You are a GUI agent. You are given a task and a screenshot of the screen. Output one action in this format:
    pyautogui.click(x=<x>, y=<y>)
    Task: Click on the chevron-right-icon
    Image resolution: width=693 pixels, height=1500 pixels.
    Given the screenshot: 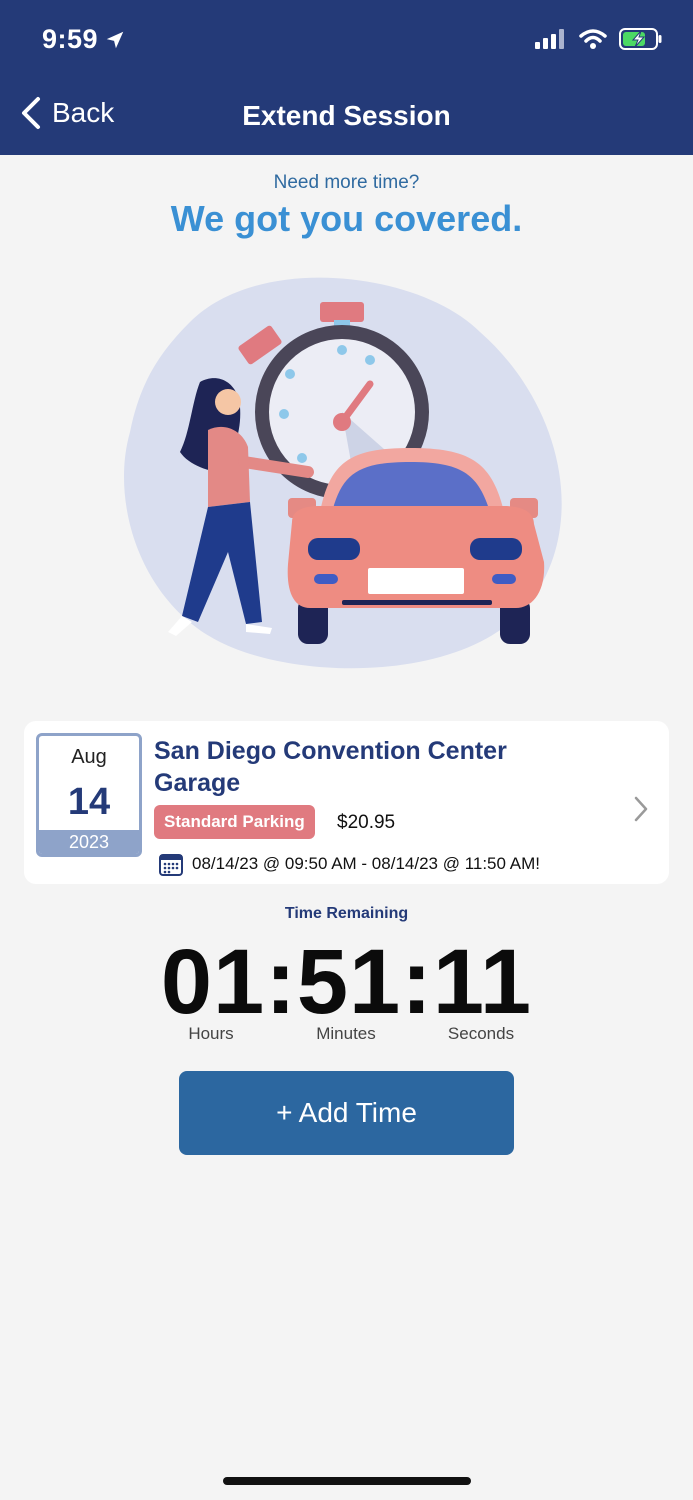 What is the action you would take?
    pyautogui.click(x=641, y=809)
    